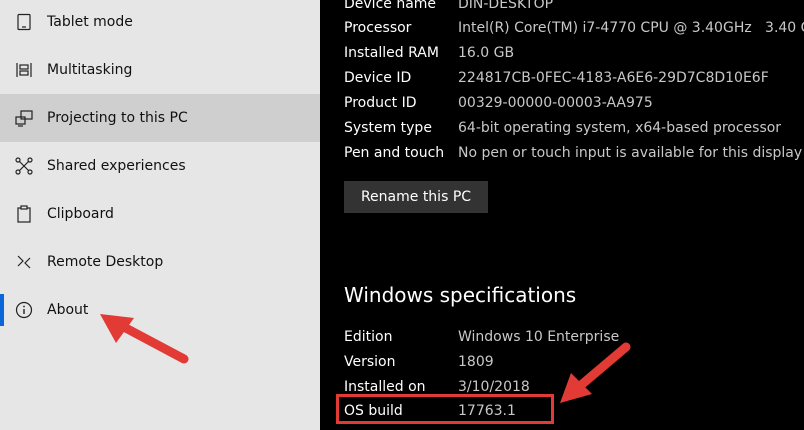  I want to click on annotation-arrows, so click(365, 358).